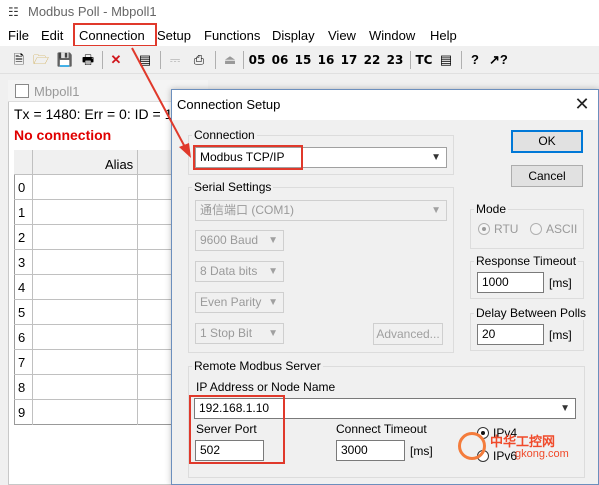 The height and width of the screenshot is (485, 599). What do you see at coordinates (542, 454) in the screenshot?
I see `watermark-url: gkong.com` at bounding box center [542, 454].